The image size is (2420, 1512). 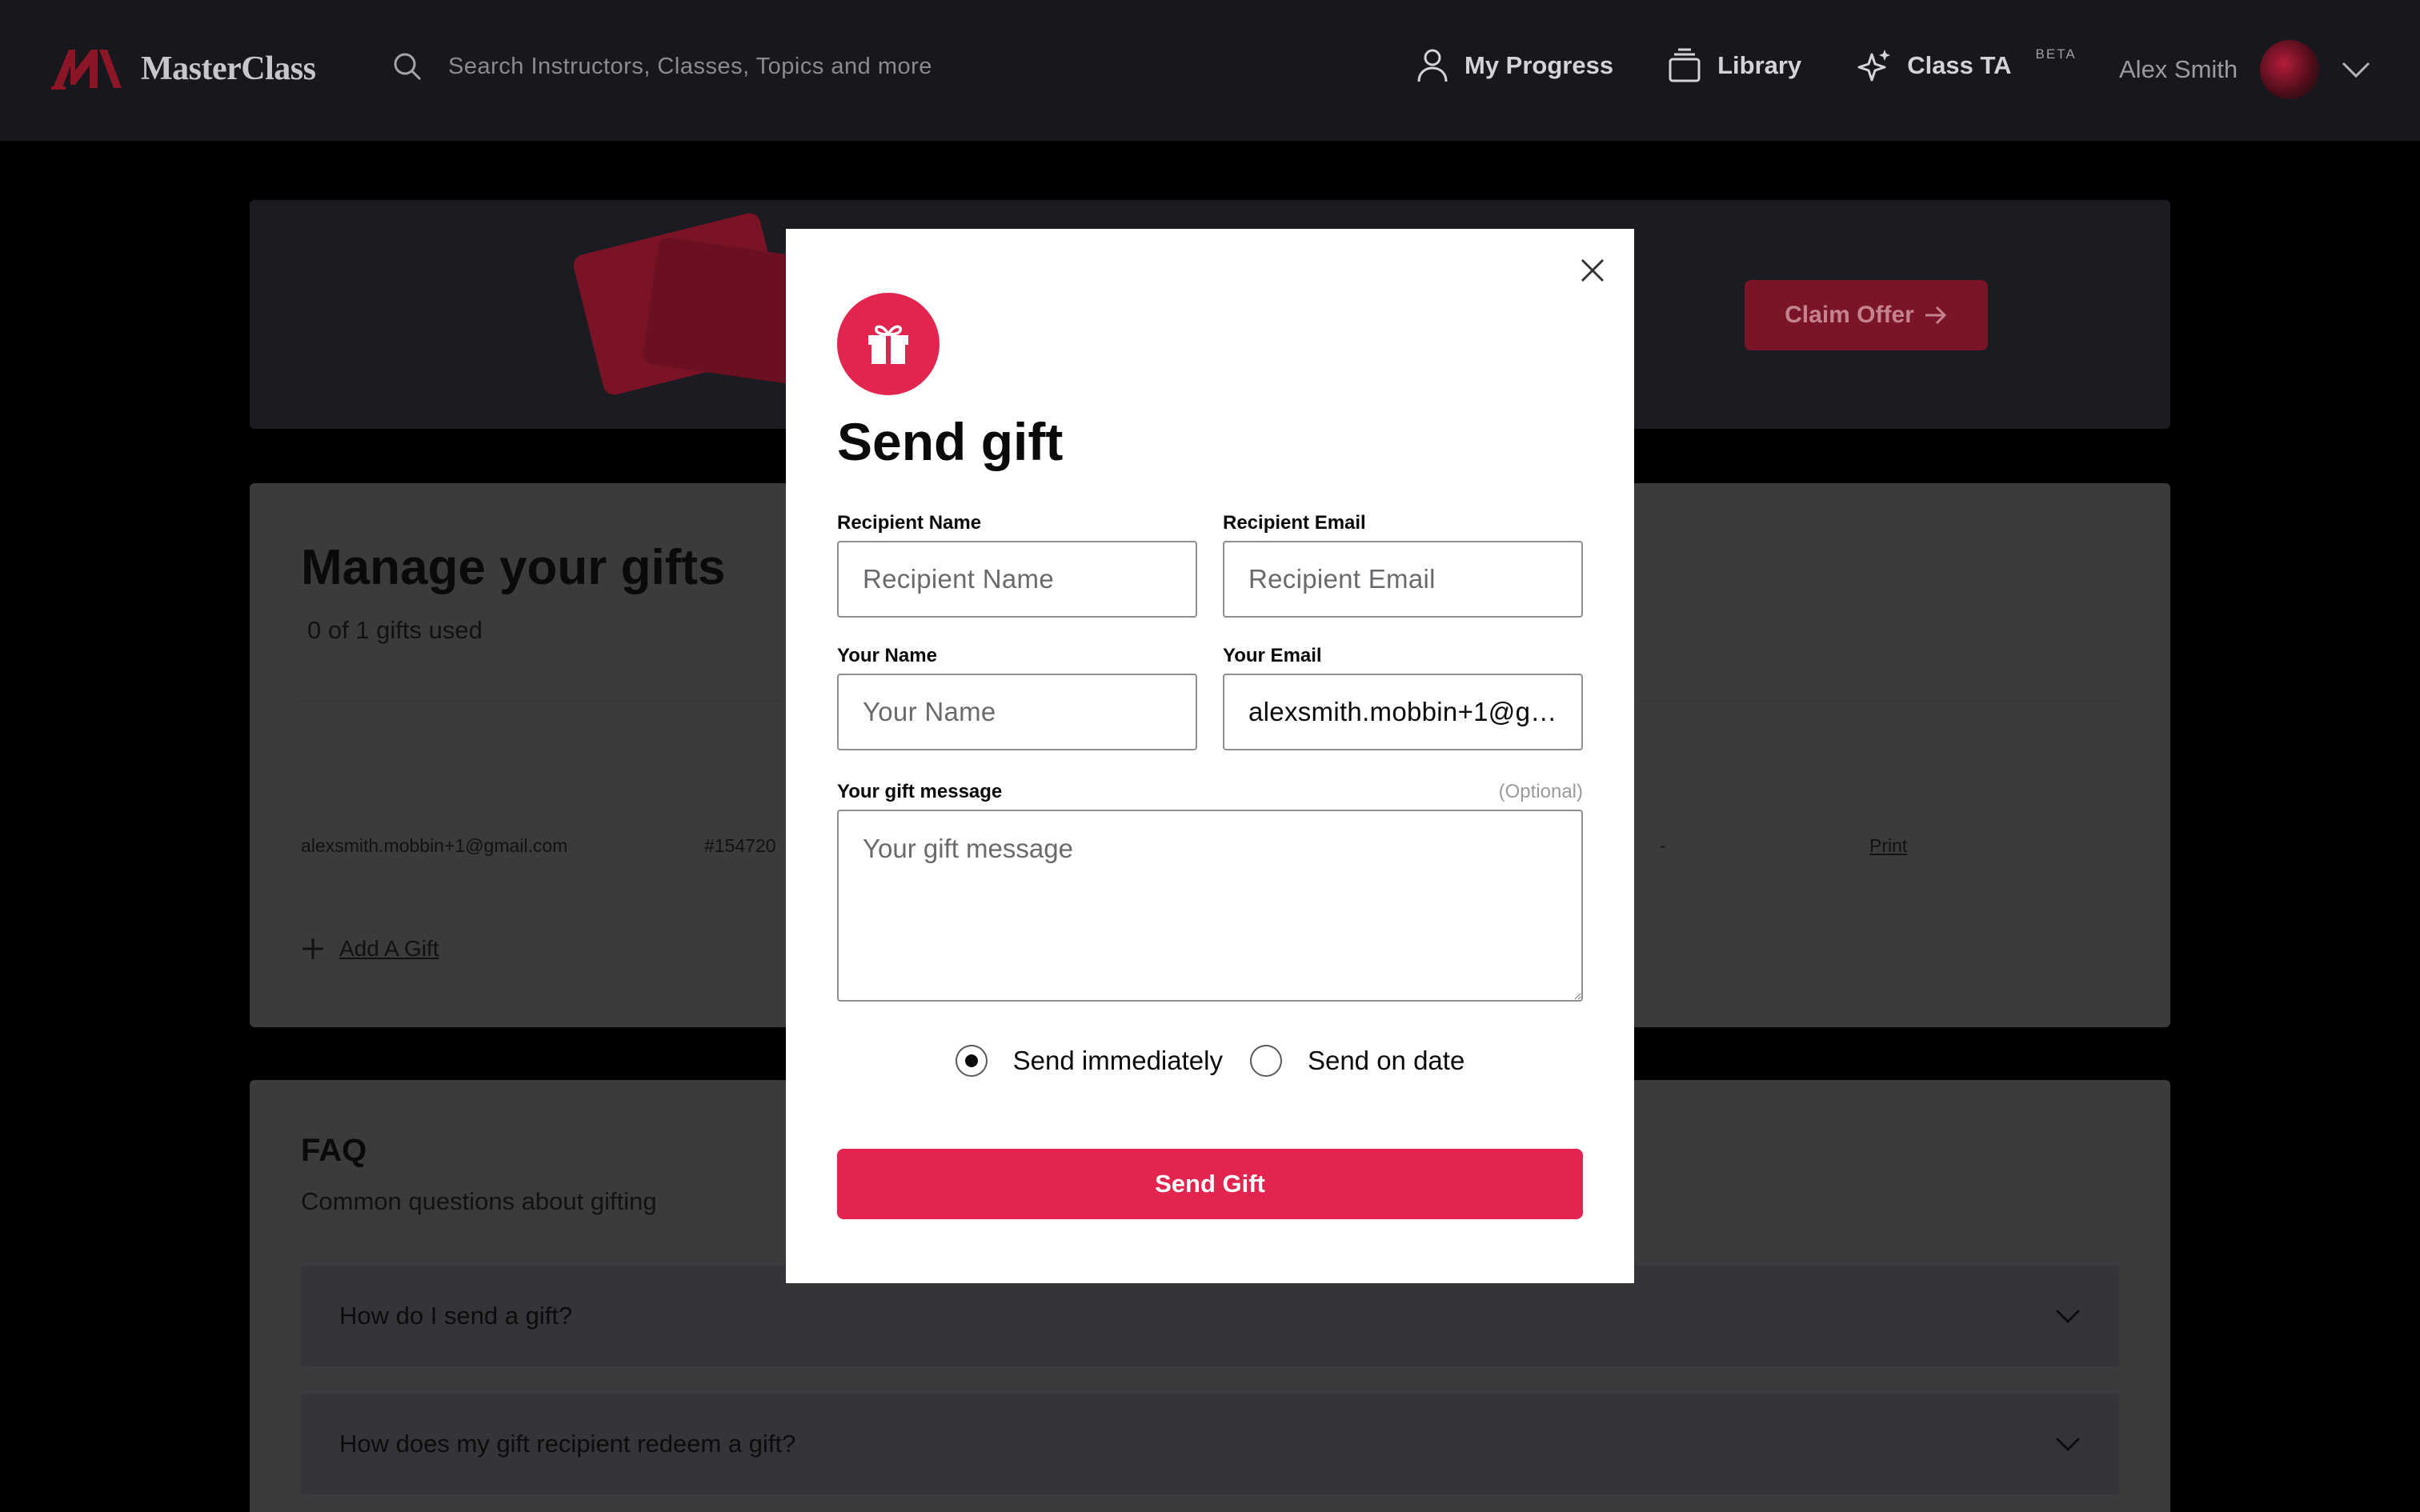 I want to click on claim-offer-button: Claim Offer, so click(x=1866, y=315).